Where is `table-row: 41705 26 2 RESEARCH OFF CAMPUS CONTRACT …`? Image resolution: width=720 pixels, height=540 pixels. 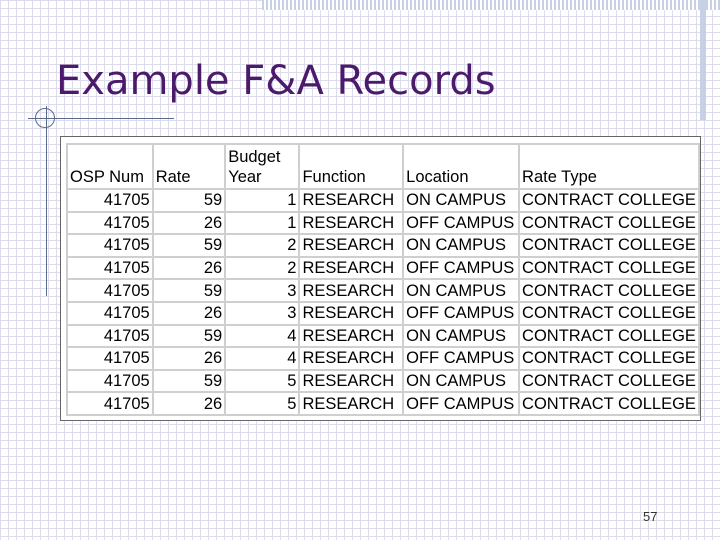
table-row: 41705 26 2 RESEARCH OFF CAMPUS CONTRACT … is located at coordinates (384, 269).